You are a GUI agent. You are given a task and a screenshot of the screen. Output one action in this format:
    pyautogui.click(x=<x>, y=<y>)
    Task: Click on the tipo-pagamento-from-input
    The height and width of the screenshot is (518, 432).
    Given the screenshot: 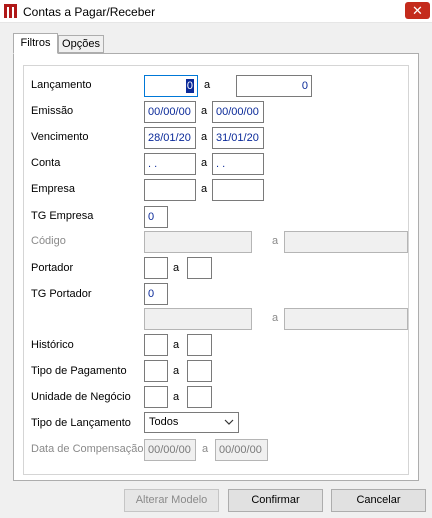 What is the action you would take?
    pyautogui.click(x=156, y=371)
    